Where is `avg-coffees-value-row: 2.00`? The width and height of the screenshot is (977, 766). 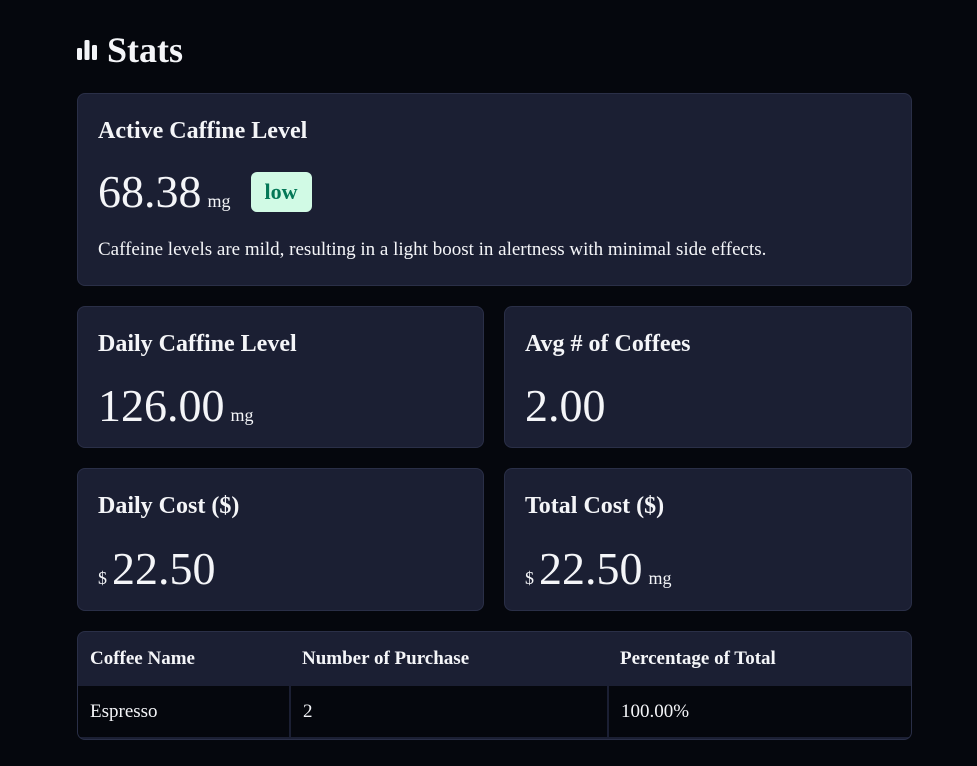 avg-coffees-value-row: 2.00 is located at coordinates (565, 406).